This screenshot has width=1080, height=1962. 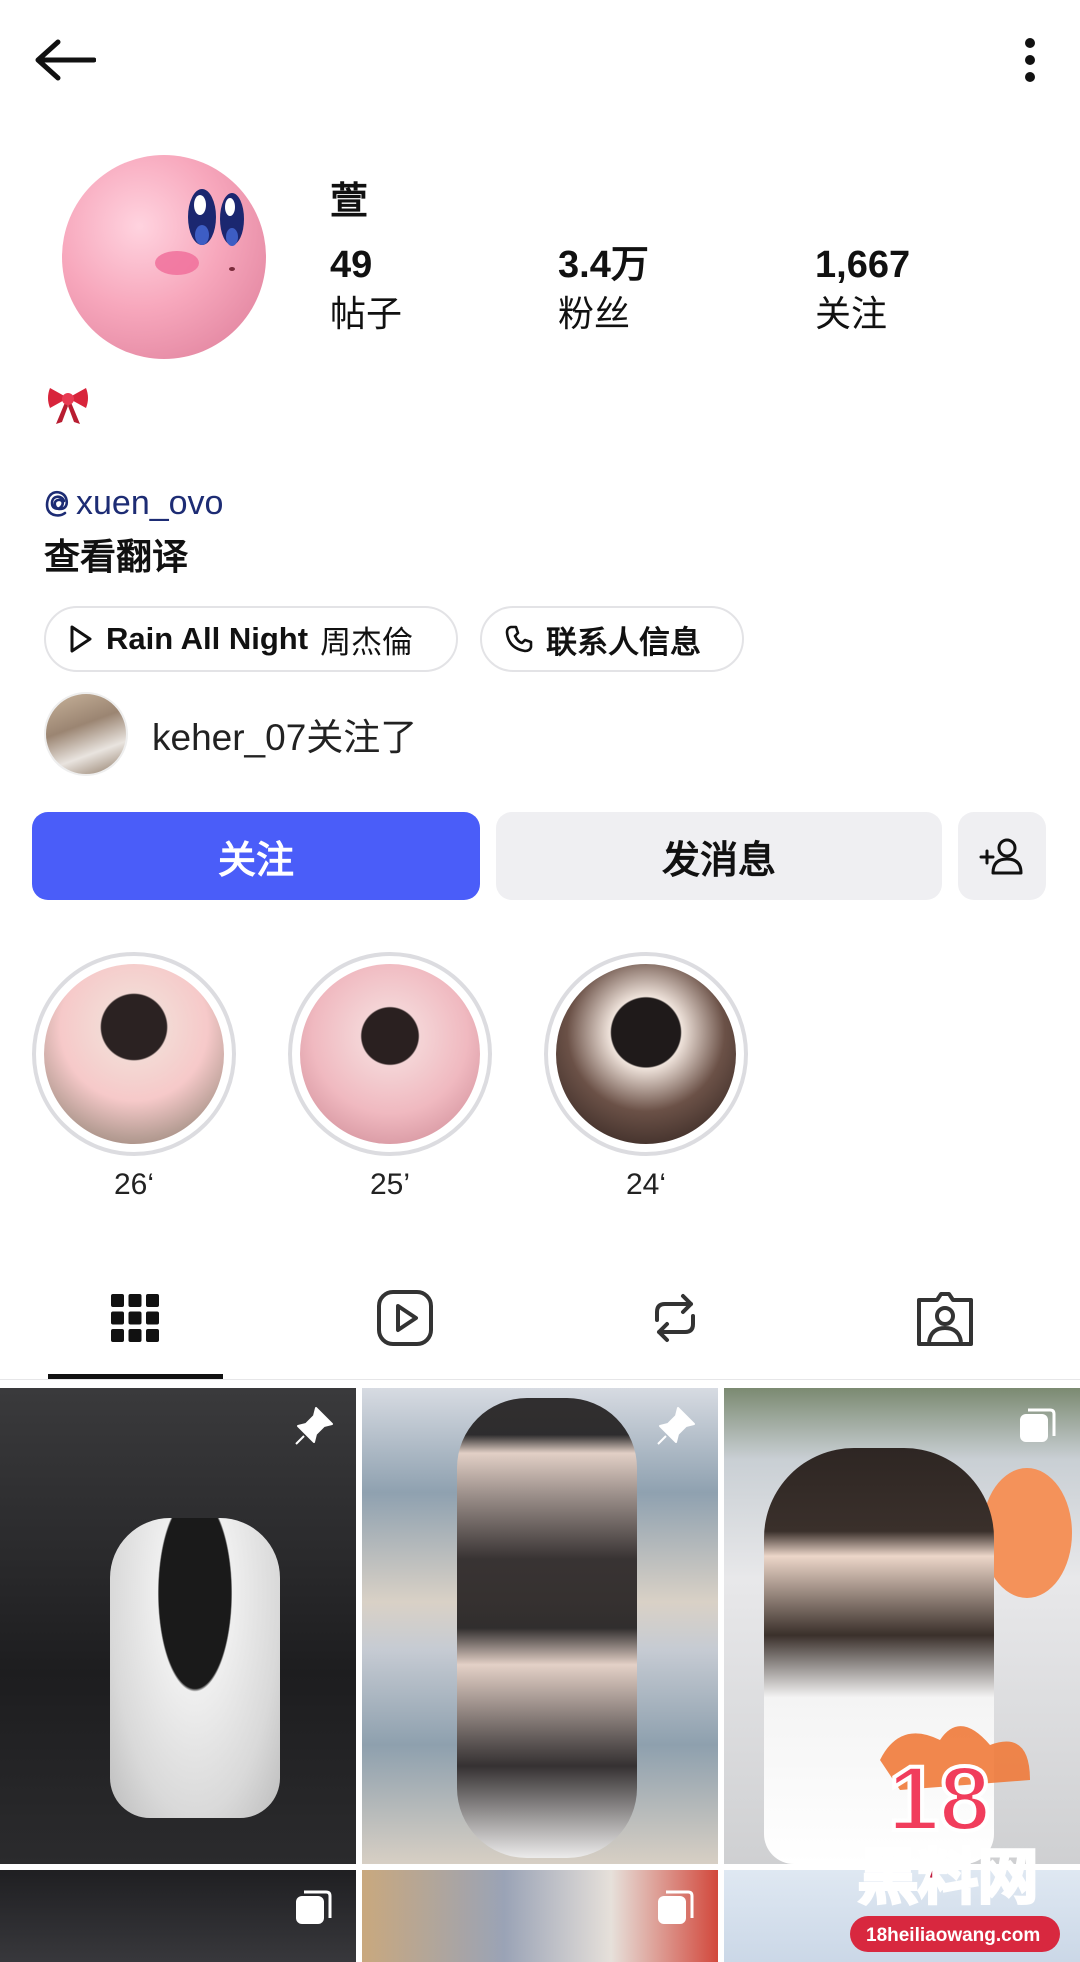 I want to click on profile-name: 萱, so click(x=349, y=202).